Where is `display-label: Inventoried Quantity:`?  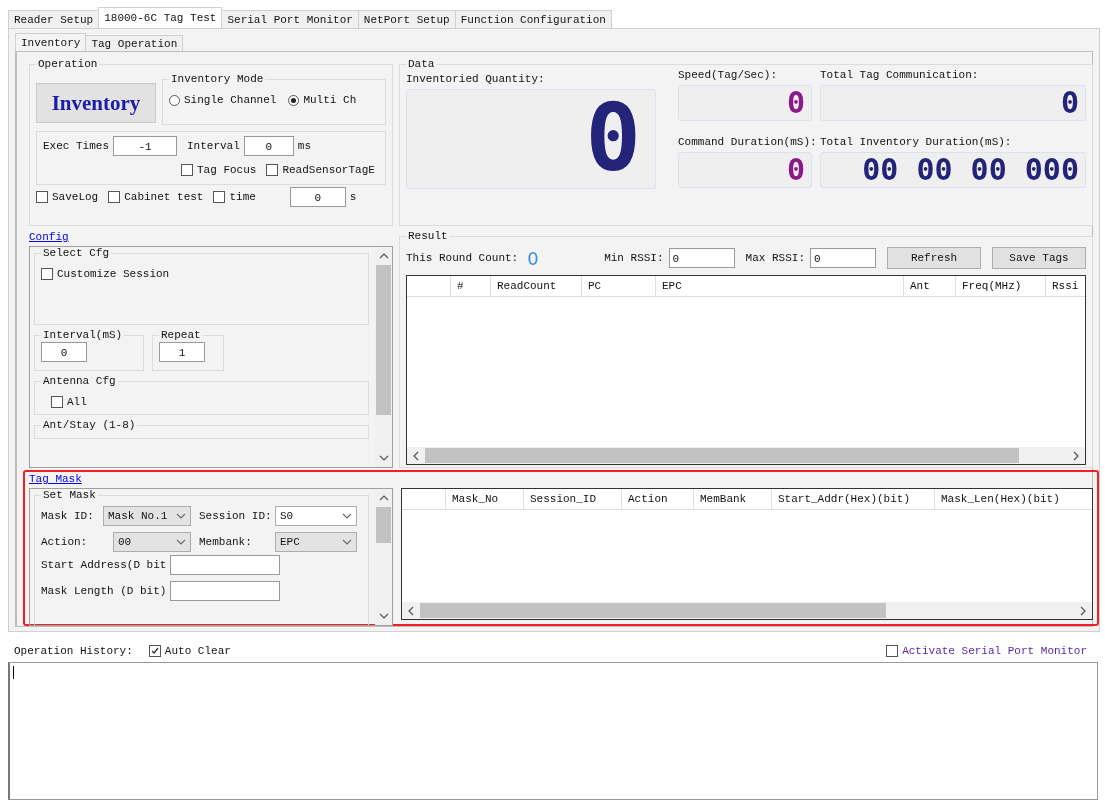
display-label: Inventoried Quantity: is located at coordinates (476, 79).